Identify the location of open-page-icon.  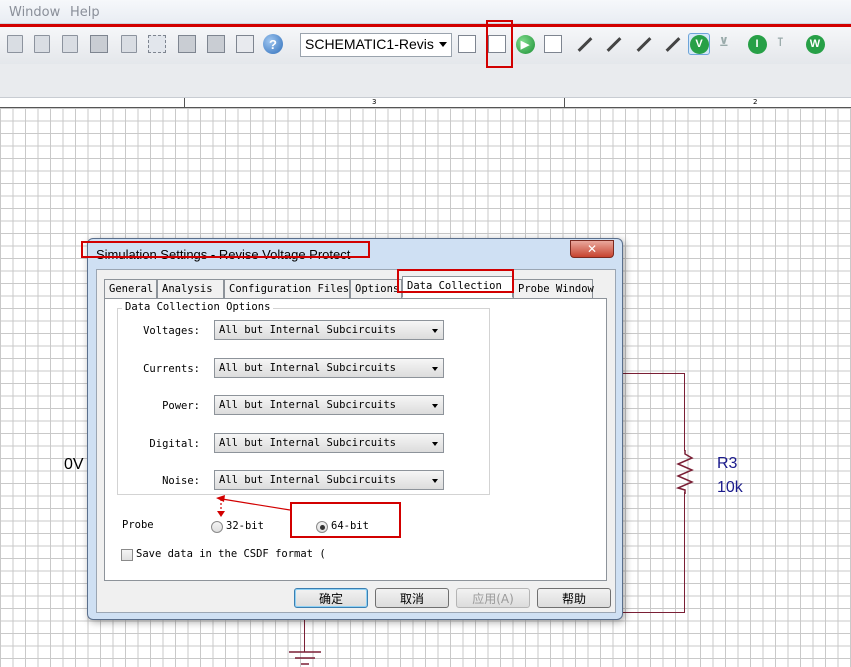
(42, 44).